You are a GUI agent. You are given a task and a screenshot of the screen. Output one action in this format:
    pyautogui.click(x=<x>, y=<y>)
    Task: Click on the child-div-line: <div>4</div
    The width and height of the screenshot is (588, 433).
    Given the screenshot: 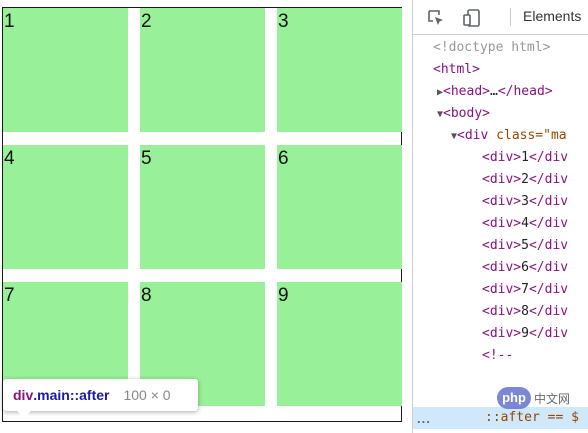 What is the action you would take?
    pyautogui.click(x=525, y=224)
    